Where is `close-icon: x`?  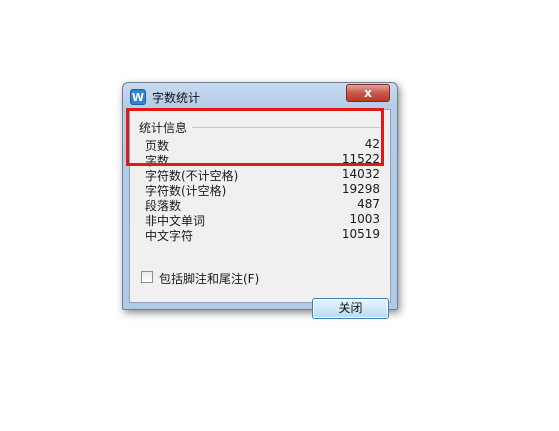
close-icon: x is located at coordinates (368, 93).